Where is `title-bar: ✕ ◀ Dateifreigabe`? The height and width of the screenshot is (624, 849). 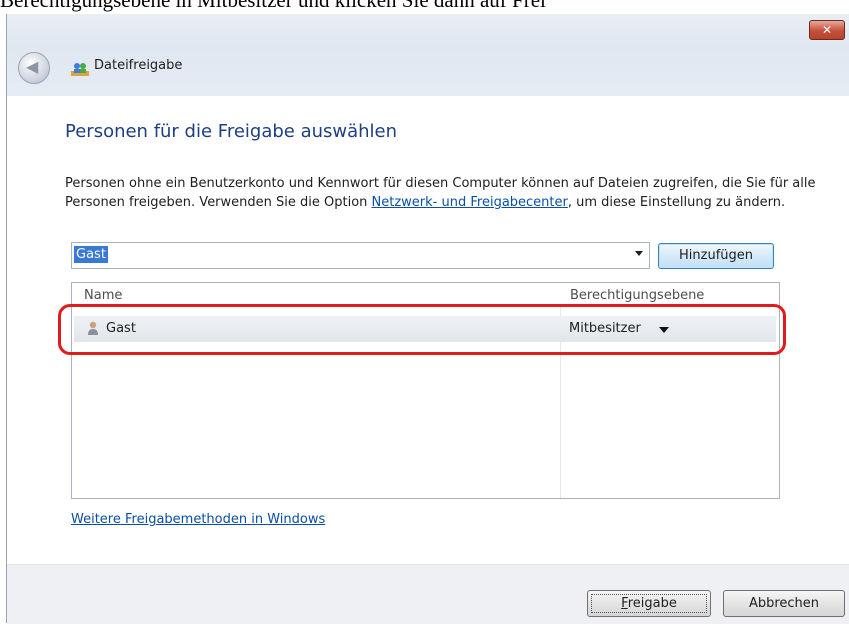 title-bar: ✕ ◀ Dateifreigabe is located at coordinates (428, 55).